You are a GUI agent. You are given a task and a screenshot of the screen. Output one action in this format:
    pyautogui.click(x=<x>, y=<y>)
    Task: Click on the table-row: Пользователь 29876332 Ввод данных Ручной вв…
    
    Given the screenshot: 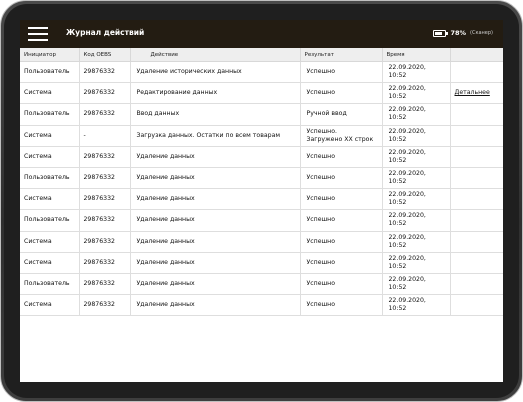 What is the action you would take?
    pyautogui.click(x=261, y=114)
    